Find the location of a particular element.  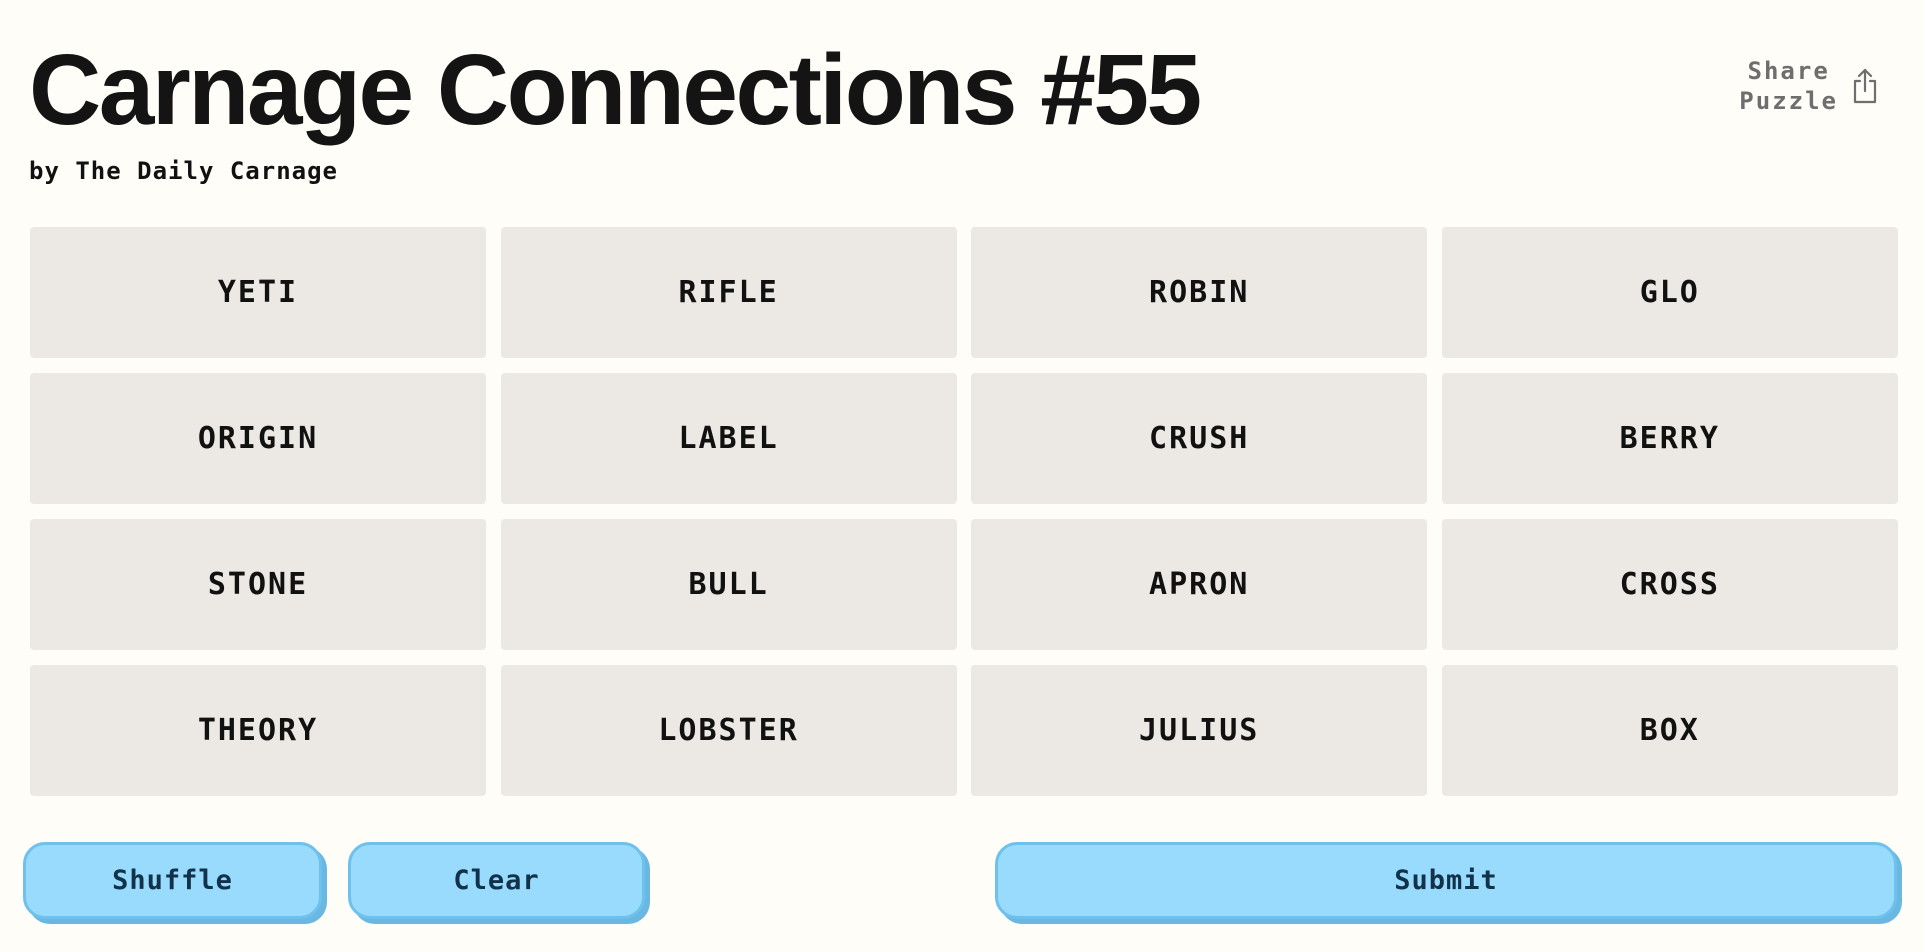

word-tile: ROBIN is located at coordinates (1199, 292).